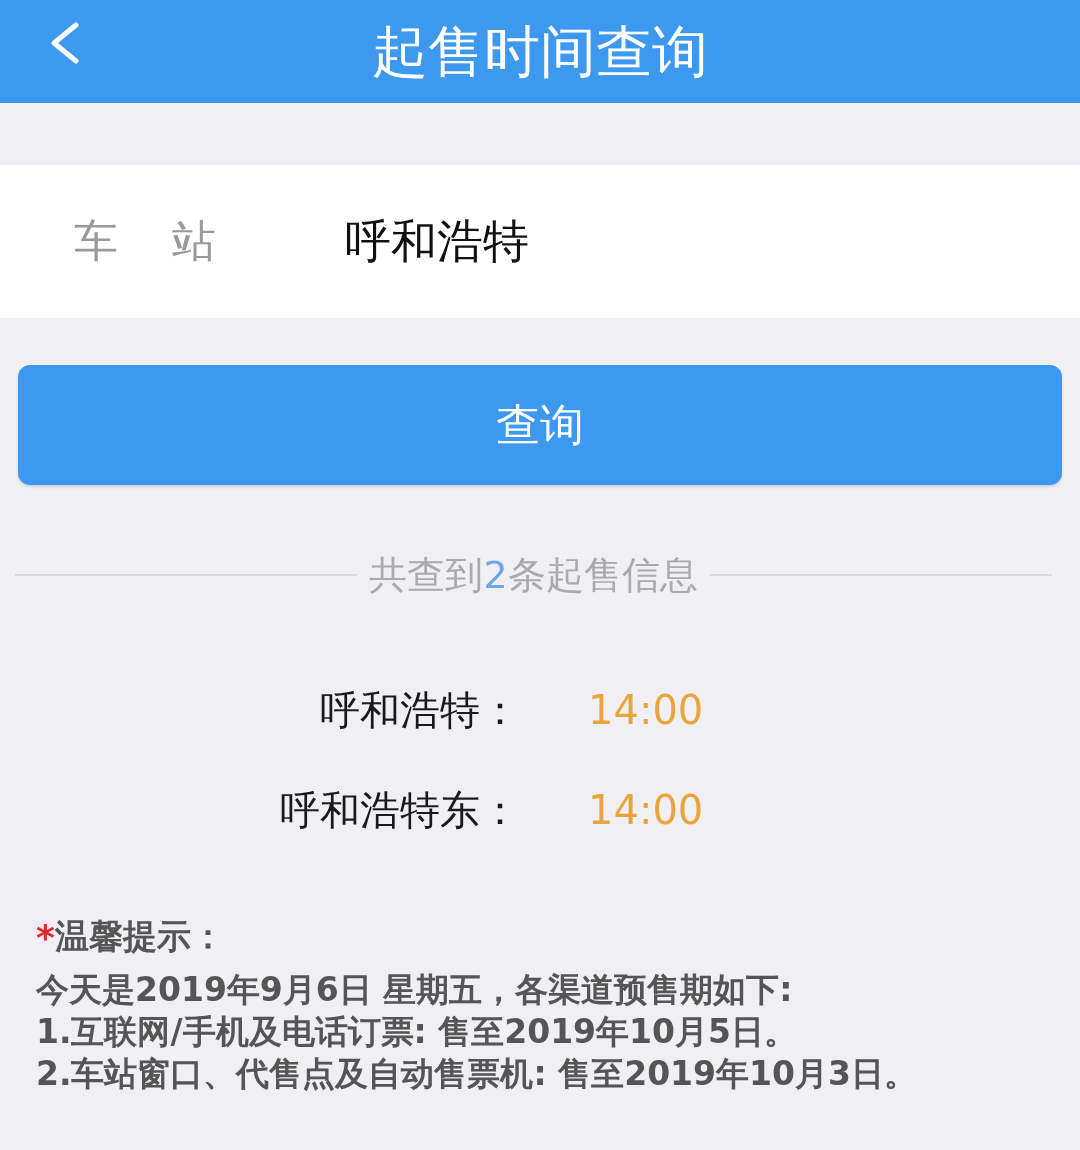  What do you see at coordinates (64, 43) in the screenshot?
I see `back-chevron-icon` at bounding box center [64, 43].